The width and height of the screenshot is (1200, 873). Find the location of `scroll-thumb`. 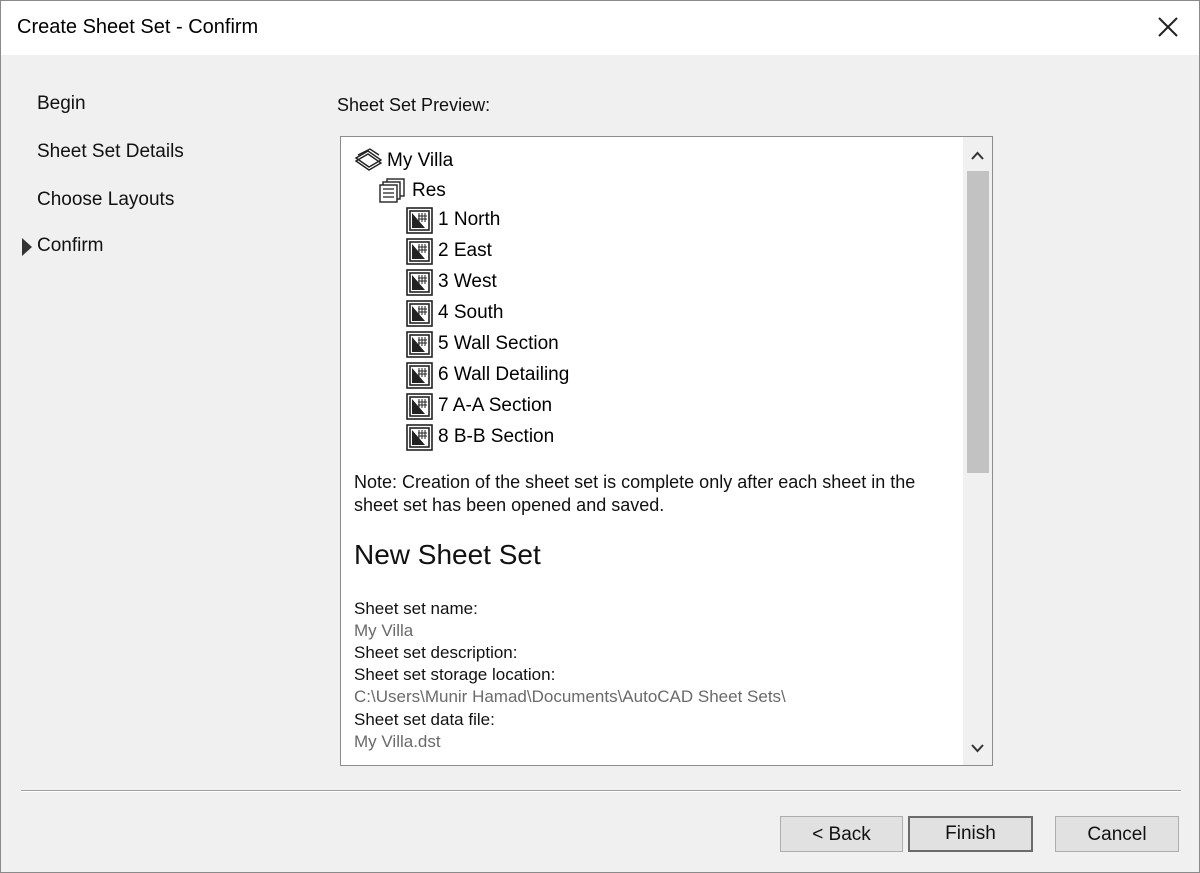

scroll-thumb is located at coordinates (978, 322).